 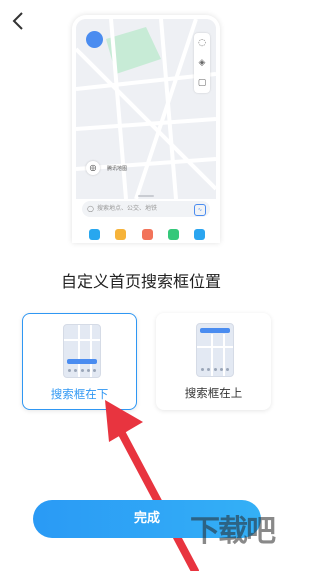 I want to click on feedback-icon: ▢, so click(x=202, y=83).